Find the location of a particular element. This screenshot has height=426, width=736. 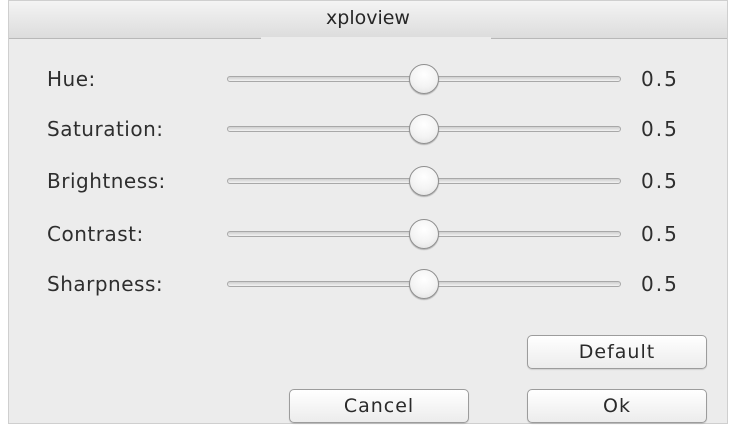

brightness-value: 0.5 is located at coordinates (660, 181).